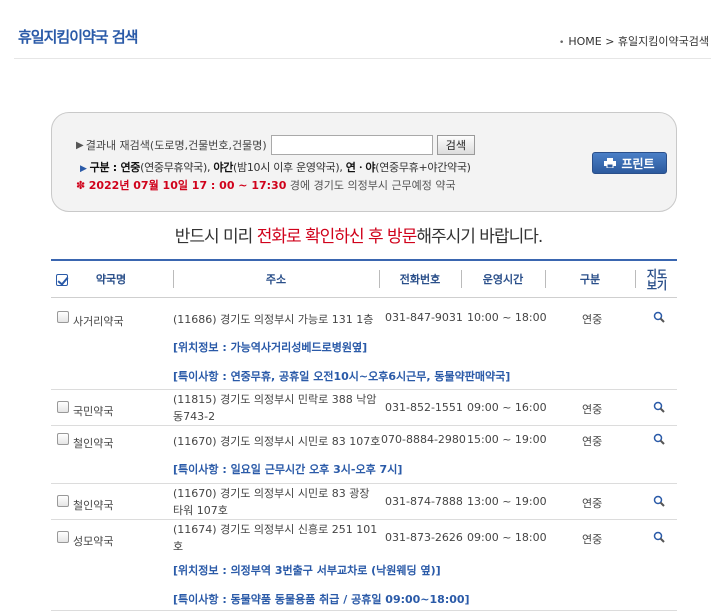 This screenshot has height=612, width=717. What do you see at coordinates (507, 317) in the screenshot?
I see `pharmacy-hours: 10:00 ~ 18:00` at bounding box center [507, 317].